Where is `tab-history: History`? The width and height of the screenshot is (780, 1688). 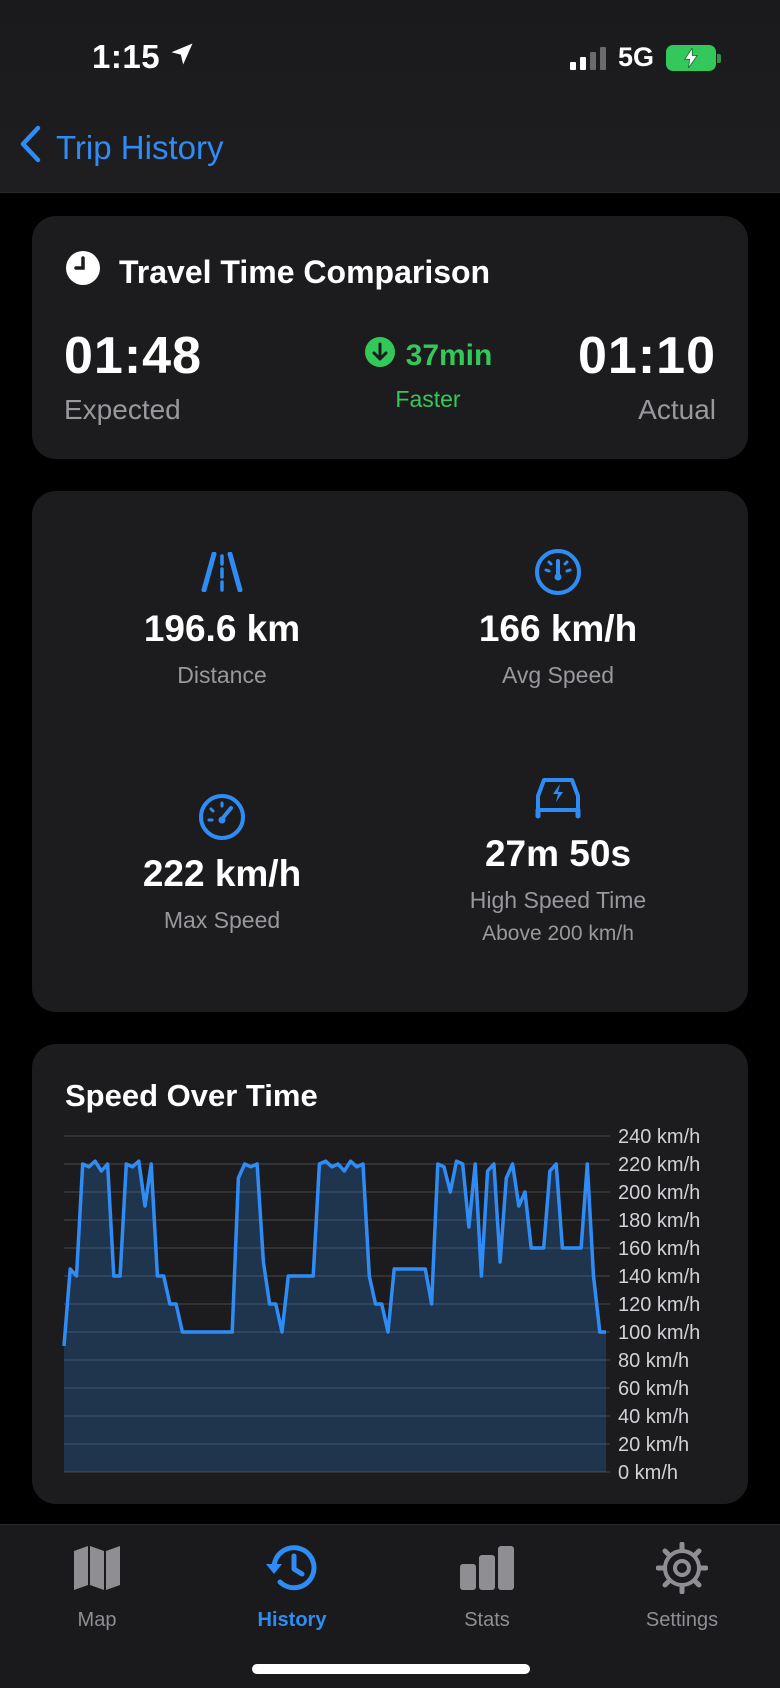 tab-history: History is located at coordinates (292, 1585).